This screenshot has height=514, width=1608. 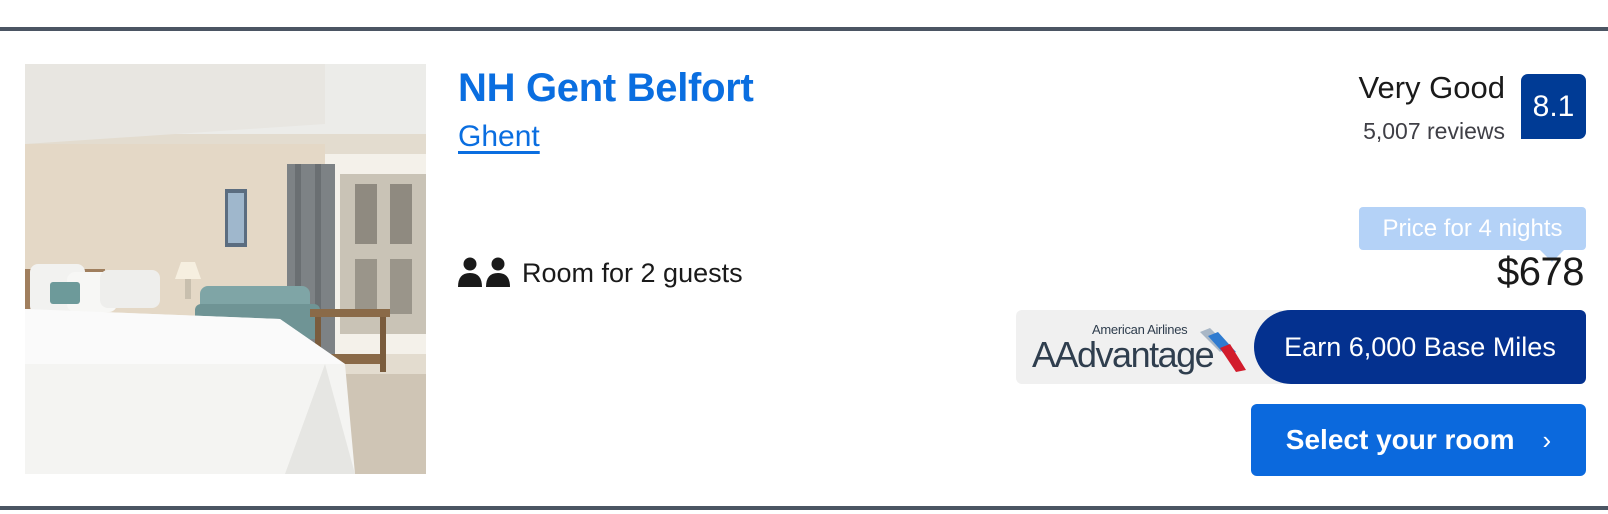 I want to click on occupancy-text: Room for 2 guests, so click(x=632, y=272).